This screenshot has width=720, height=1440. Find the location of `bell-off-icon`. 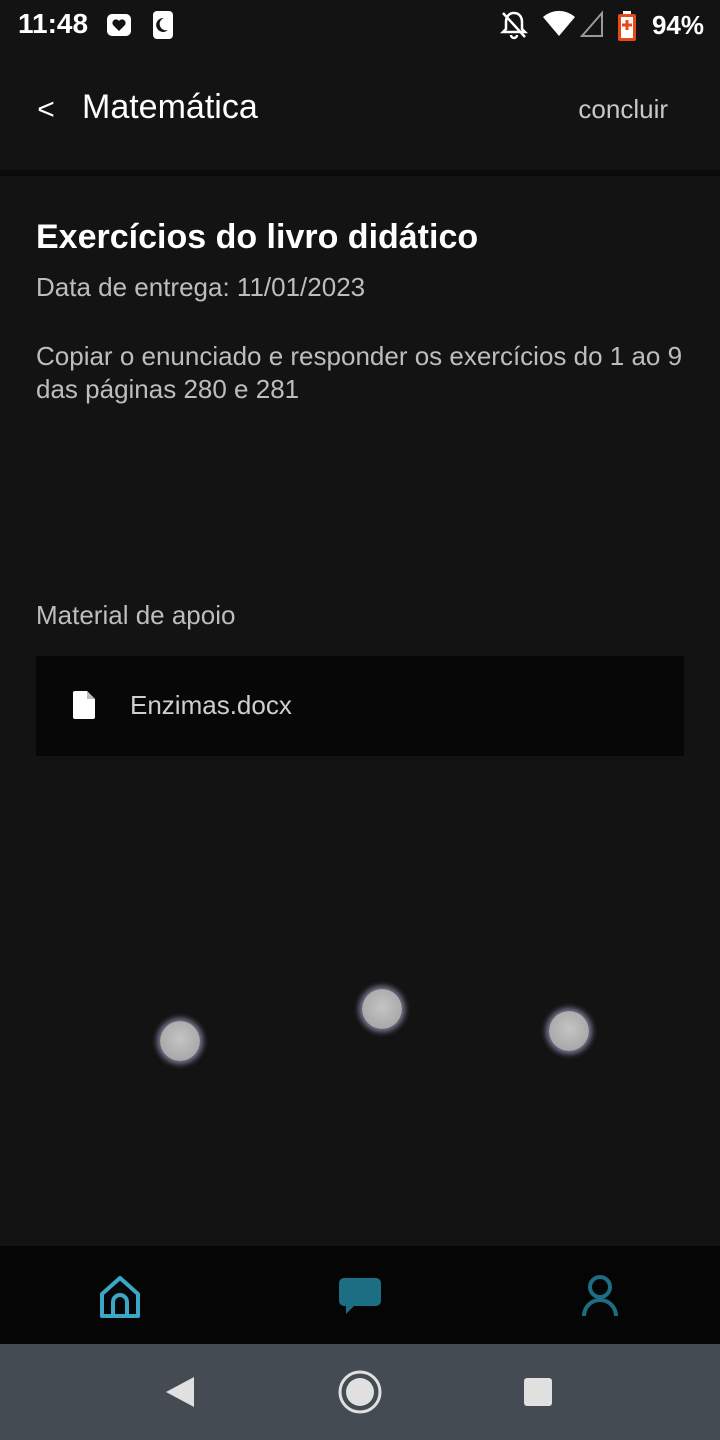

bell-off-icon is located at coordinates (514, 27).